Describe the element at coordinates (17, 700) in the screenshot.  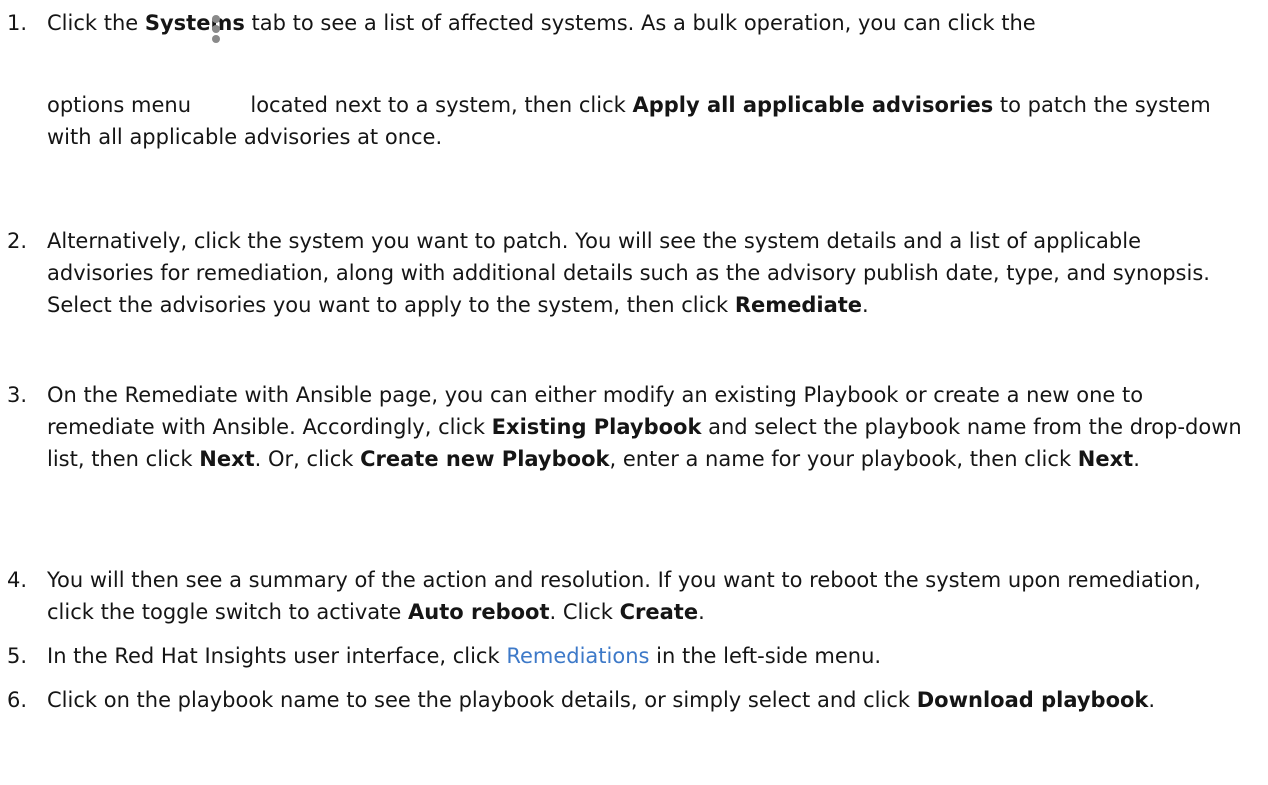
I see `step-number: 6.` at that location.